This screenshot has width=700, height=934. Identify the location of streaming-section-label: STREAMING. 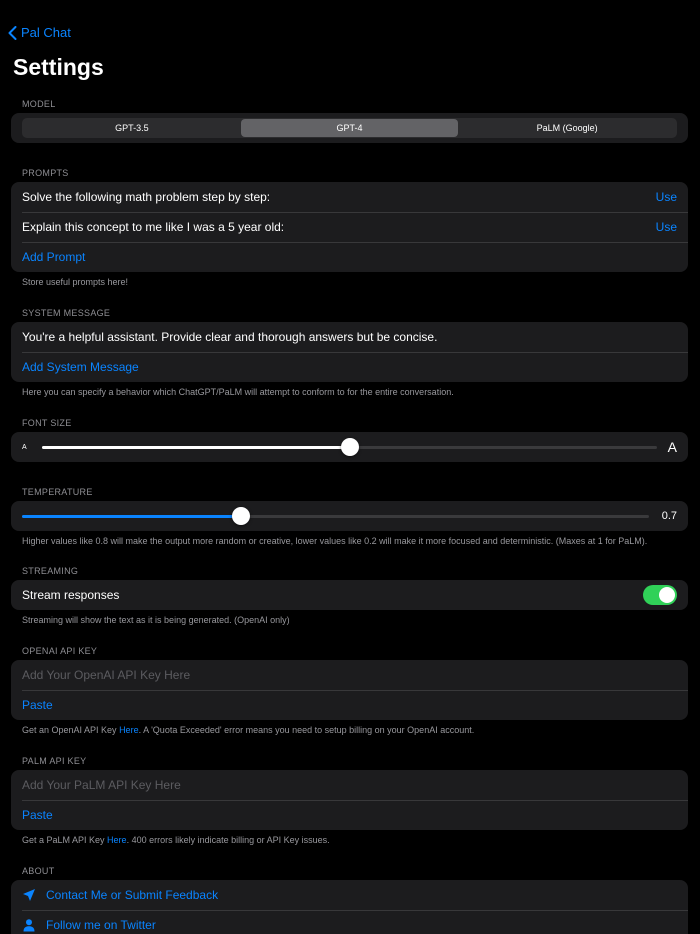
(50, 571).